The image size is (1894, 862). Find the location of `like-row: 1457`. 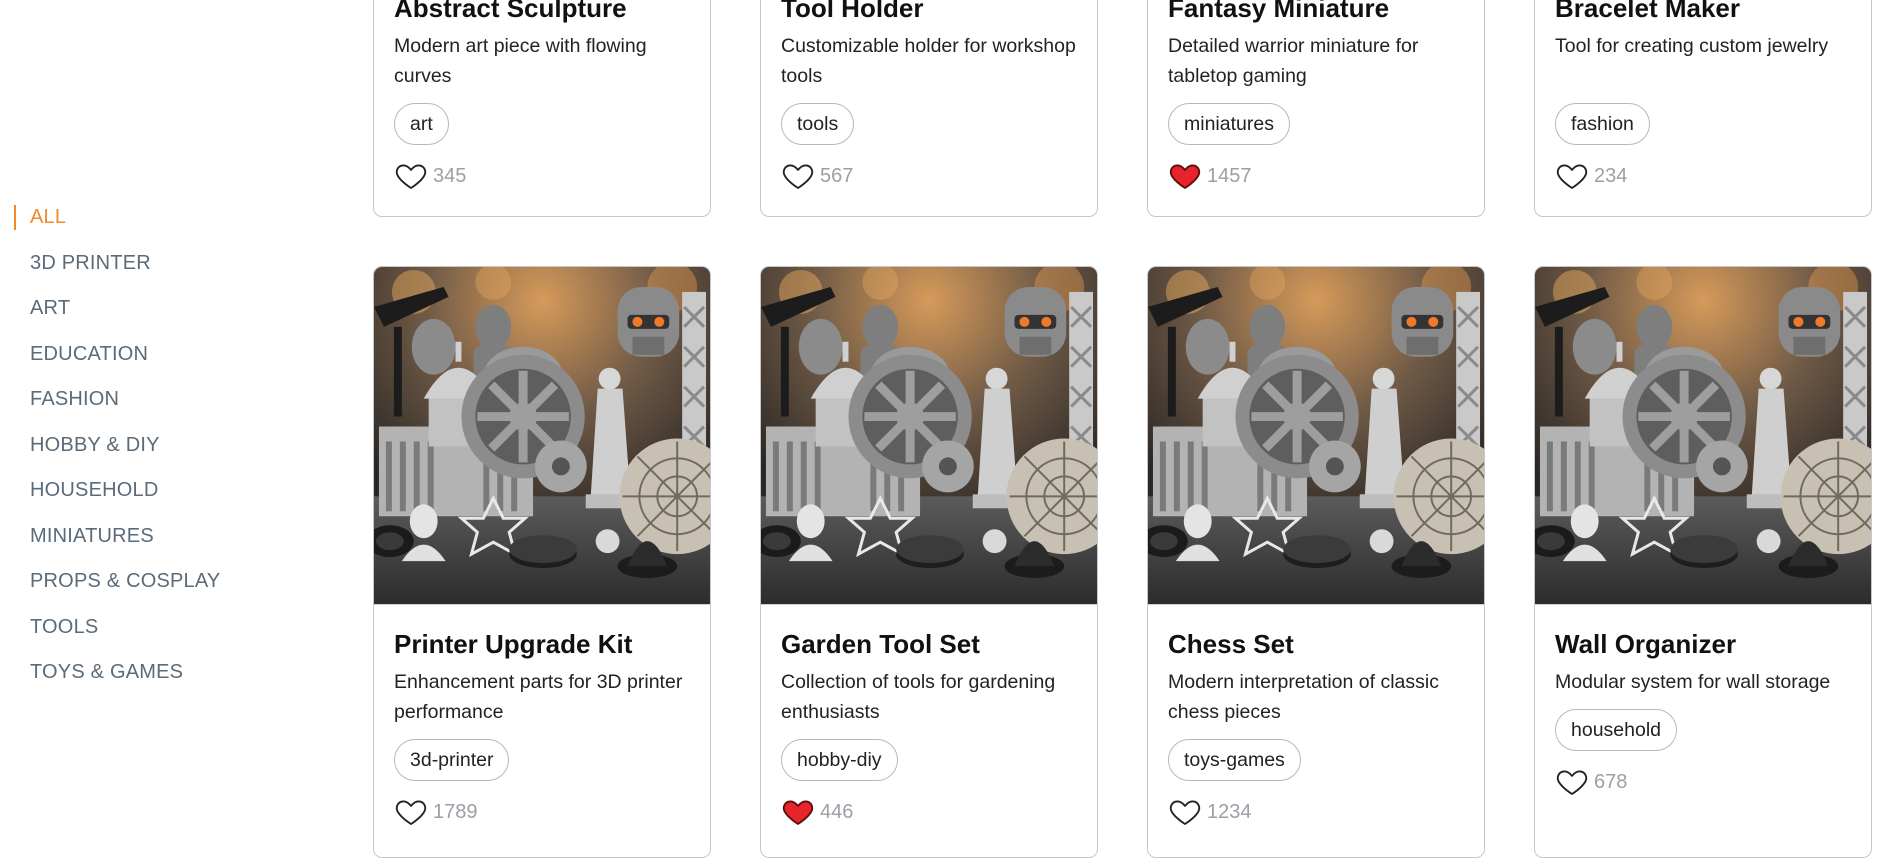

like-row: 1457 is located at coordinates (1316, 176).